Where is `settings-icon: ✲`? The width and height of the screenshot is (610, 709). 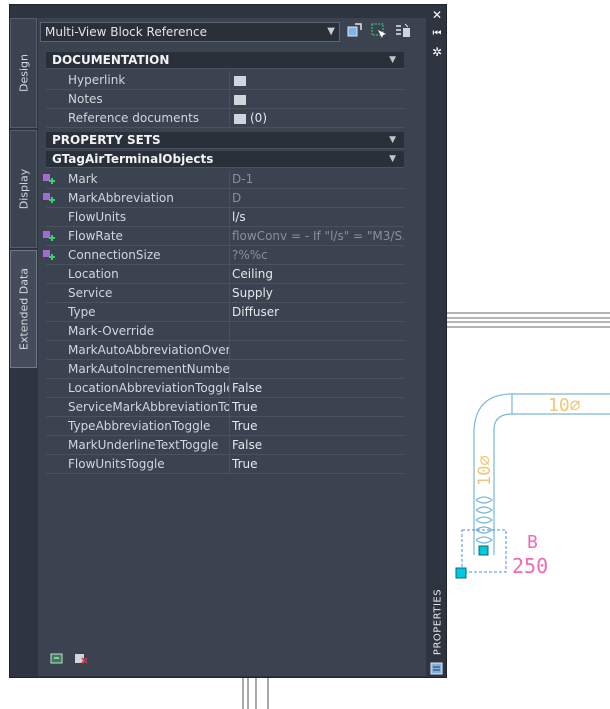
settings-icon: ✲ is located at coordinates (437, 52).